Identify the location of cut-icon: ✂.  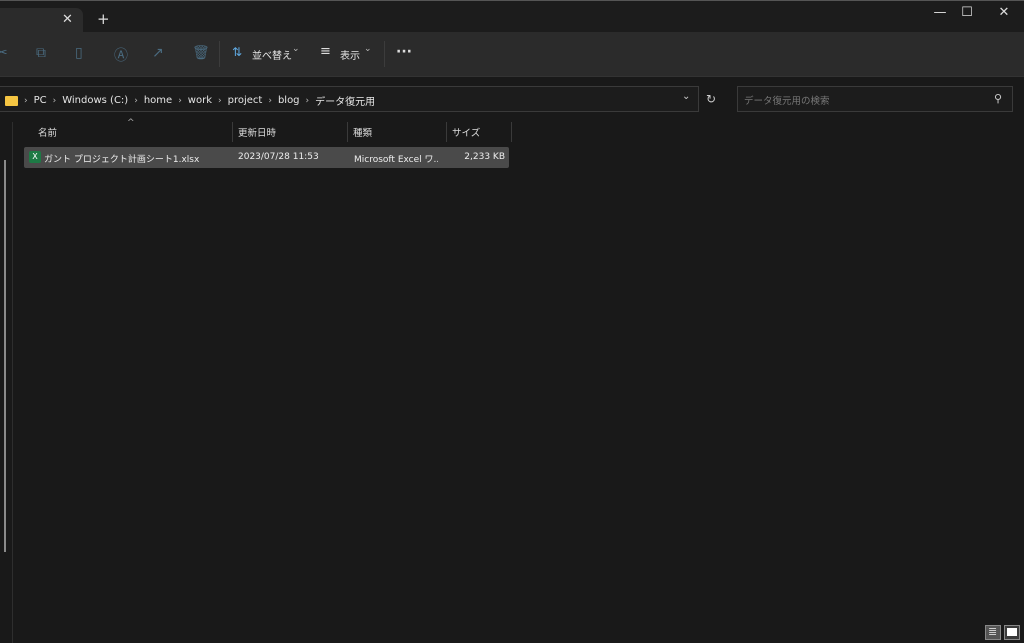
(4, 53).